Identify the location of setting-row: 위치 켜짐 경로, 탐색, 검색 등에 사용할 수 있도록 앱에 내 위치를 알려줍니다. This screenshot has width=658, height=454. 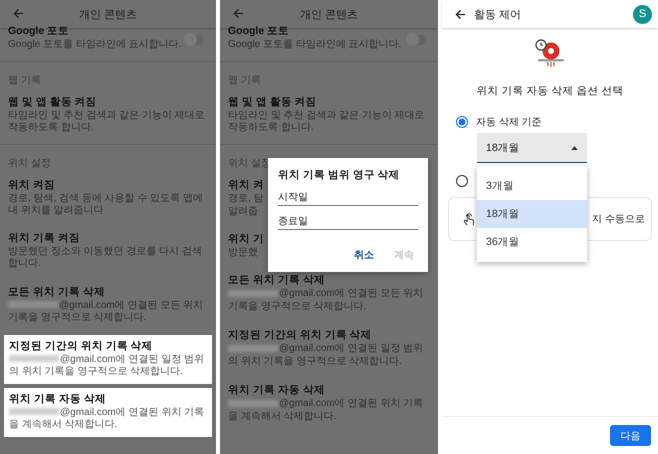
(108, 198).